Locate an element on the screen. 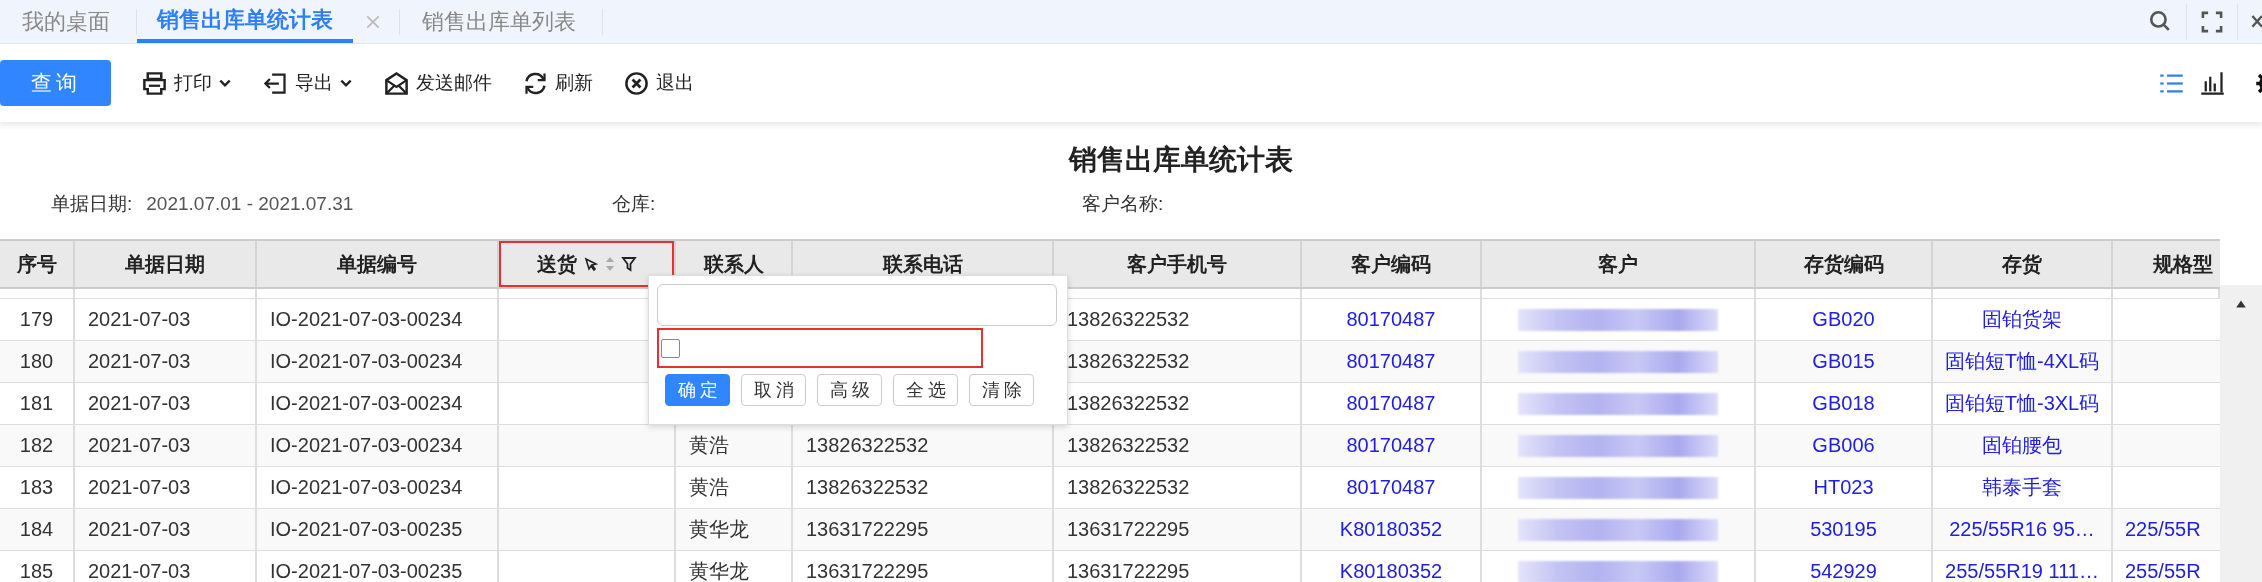  toolbar-button: 导出 is located at coordinates (307, 83).